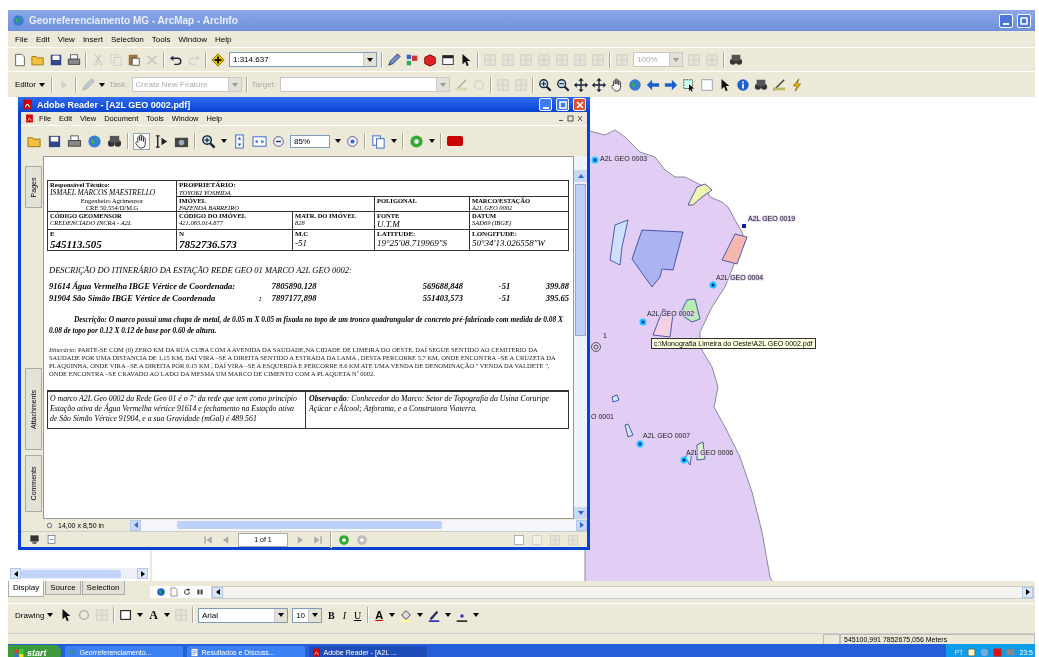  What do you see at coordinates (653, 84) in the screenshot?
I see `back-arrow-icon` at bounding box center [653, 84].